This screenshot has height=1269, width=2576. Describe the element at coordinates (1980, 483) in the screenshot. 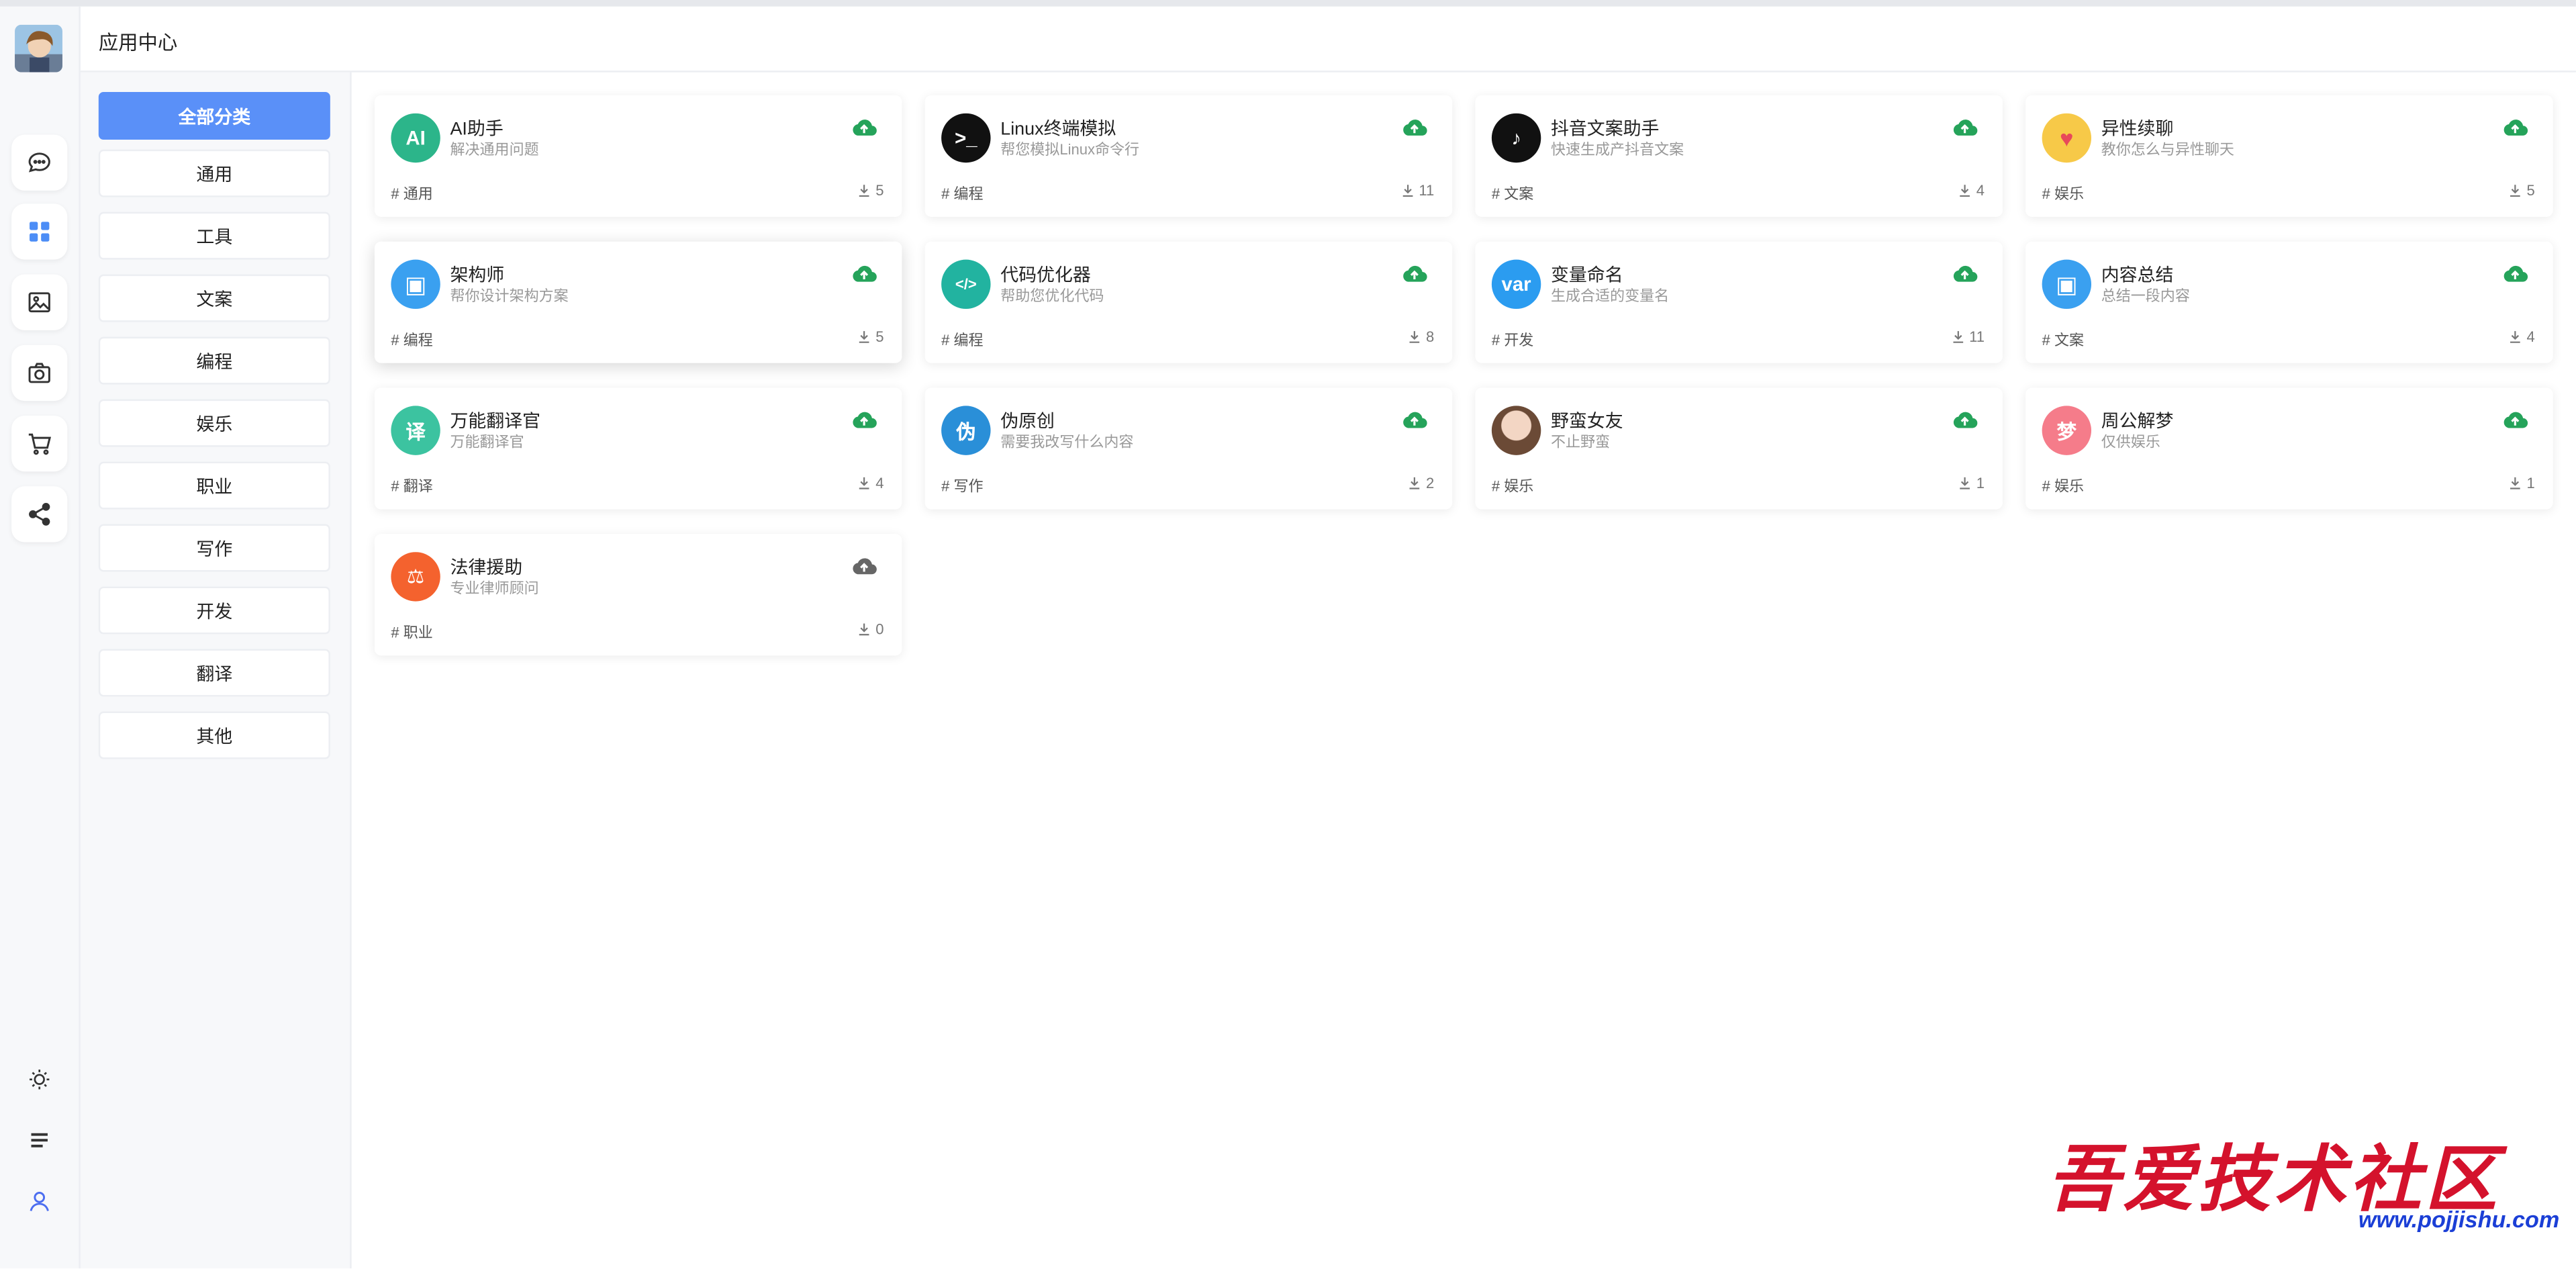

I see `download-count-value: 1` at that location.